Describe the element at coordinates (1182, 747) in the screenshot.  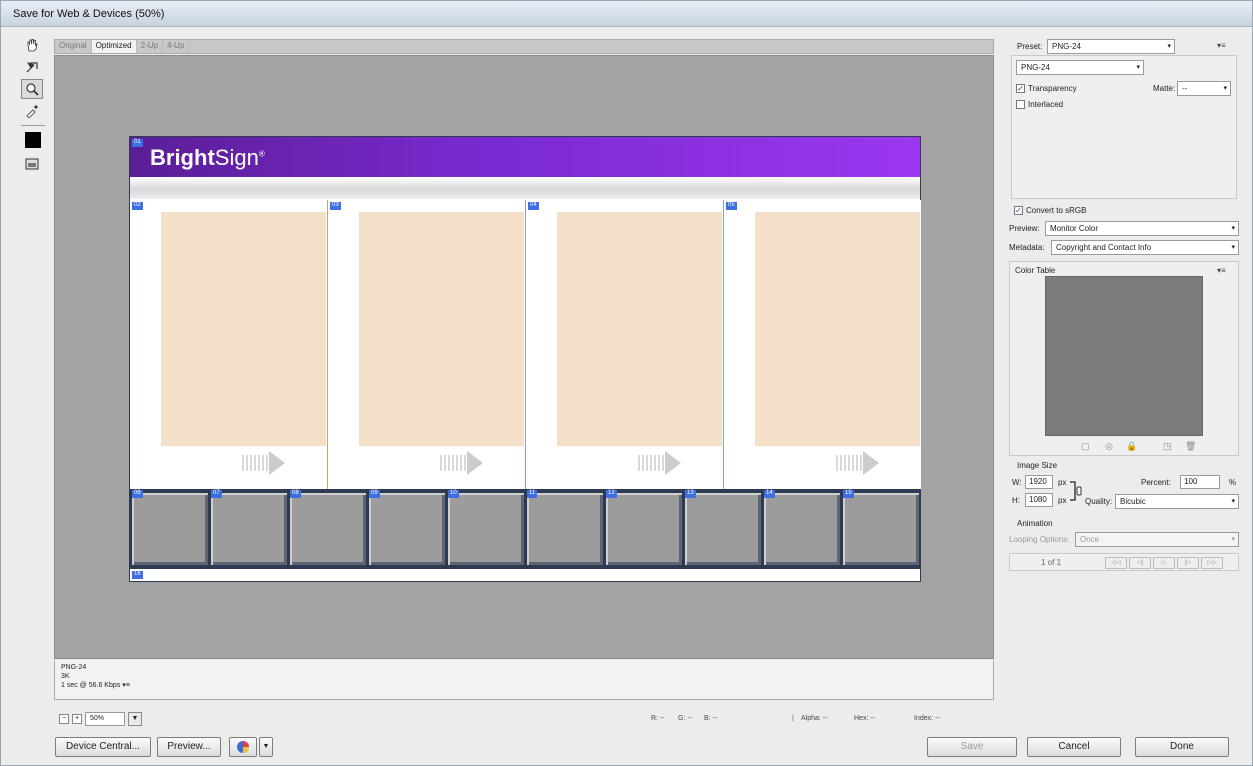
I see `done-button: Done` at that location.